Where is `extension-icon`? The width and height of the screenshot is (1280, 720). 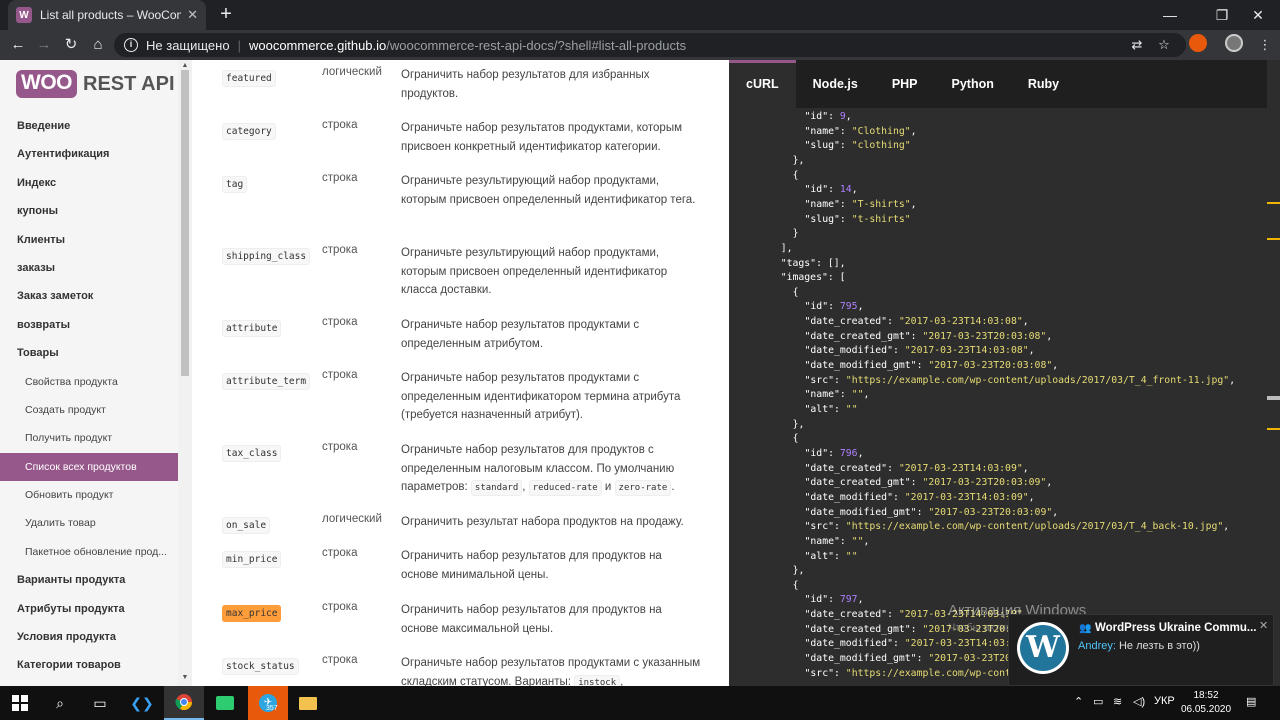
extension-icon is located at coordinates (1198, 43).